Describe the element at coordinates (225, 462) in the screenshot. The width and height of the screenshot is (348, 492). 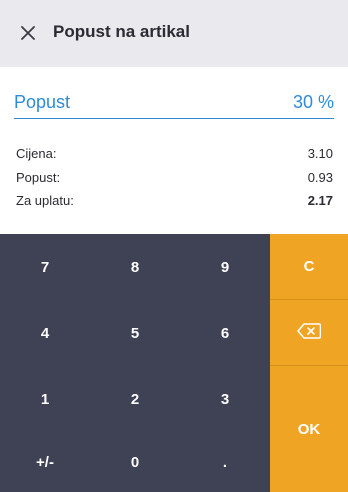
I see `key-decimal: .` at that location.